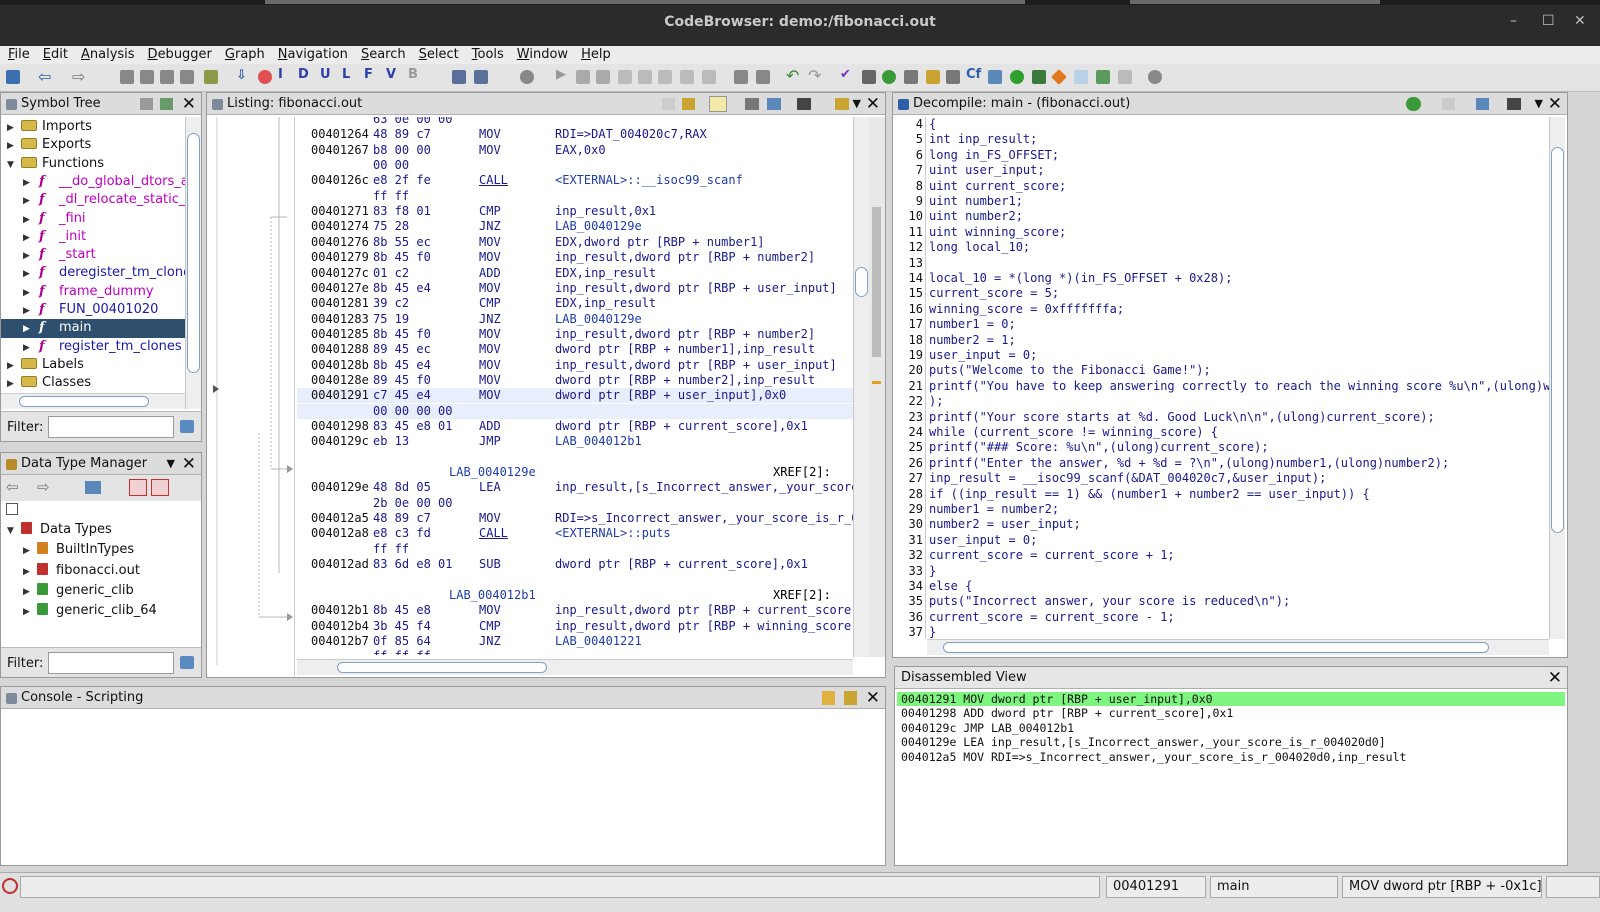 The image size is (1600, 912). Describe the element at coordinates (660, 242) in the screenshot. I see `operand: EDX,dword ptr [RBP + number1]` at that location.